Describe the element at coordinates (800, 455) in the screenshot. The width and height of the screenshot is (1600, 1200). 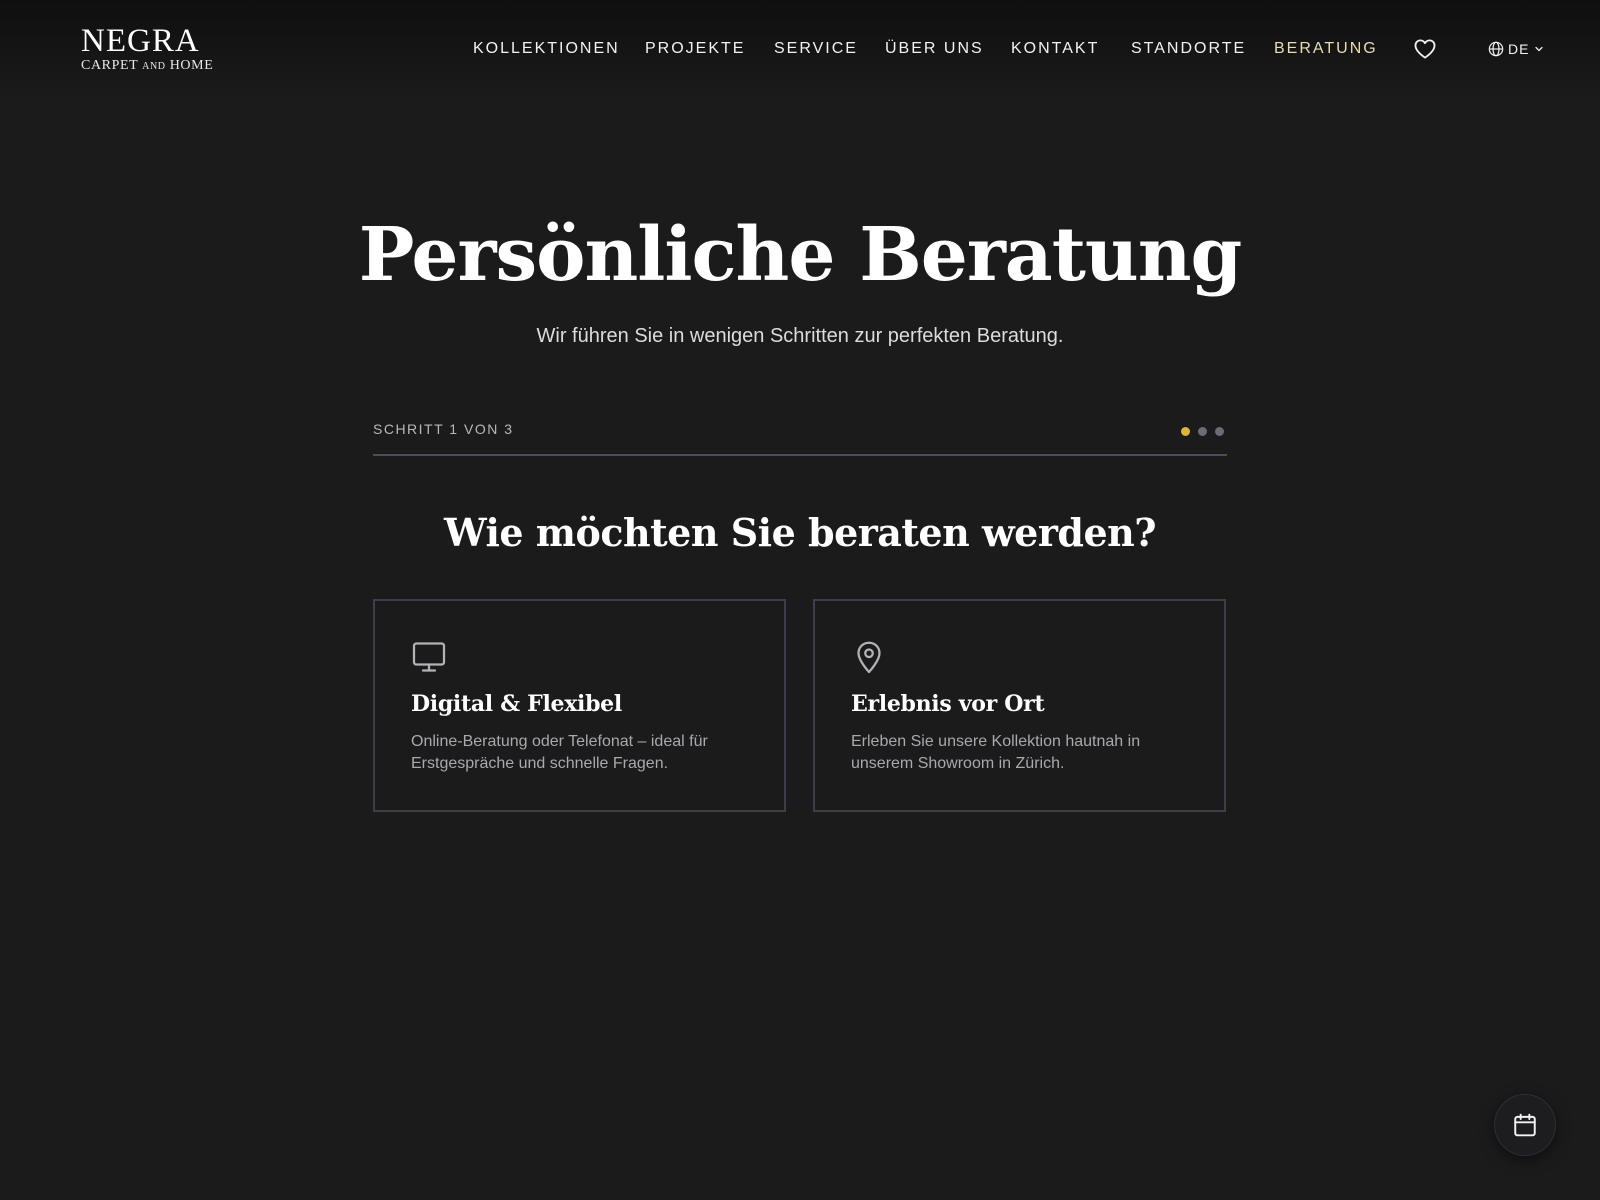
I see `progress-divider` at that location.